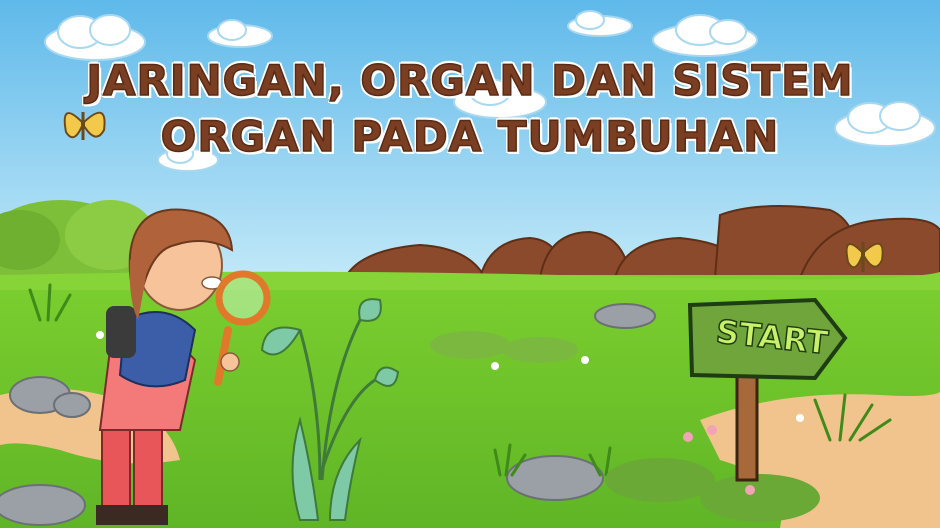 This screenshot has height=528, width=940. I want to click on page-title-line-2: ORGAN PADA TUMBUHAN, so click(470, 136).